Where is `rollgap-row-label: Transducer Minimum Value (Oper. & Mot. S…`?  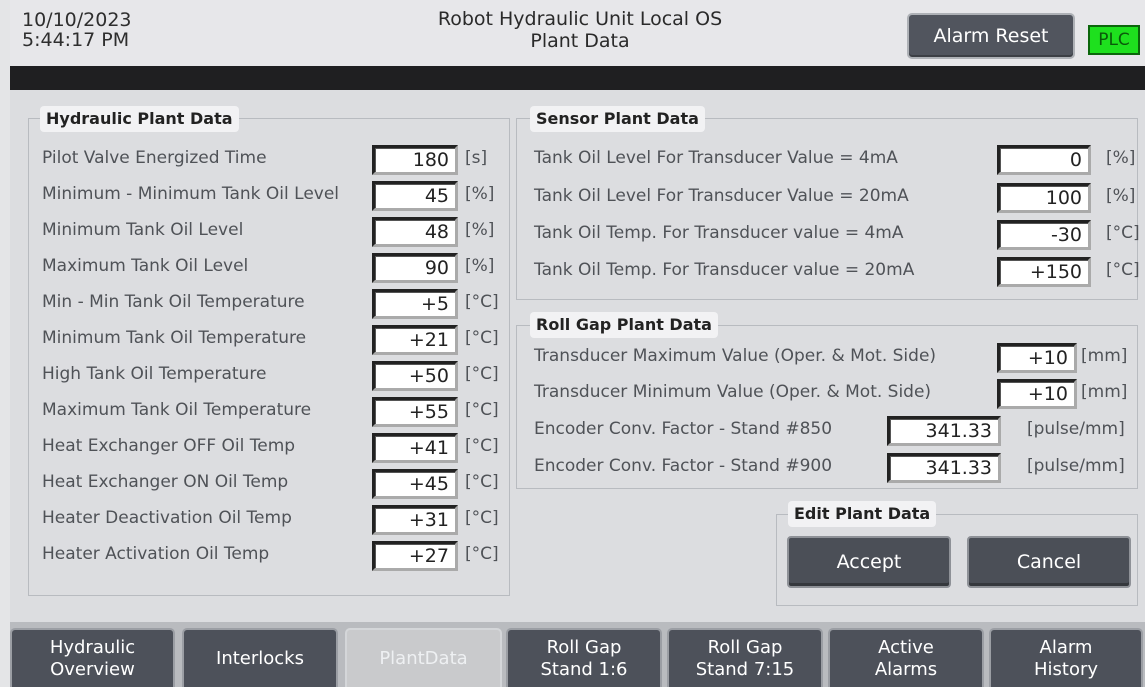 rollgap-row-label: Transducer Minimum Value (Oper. & Mot. S… is located at coordinates (733, 392).